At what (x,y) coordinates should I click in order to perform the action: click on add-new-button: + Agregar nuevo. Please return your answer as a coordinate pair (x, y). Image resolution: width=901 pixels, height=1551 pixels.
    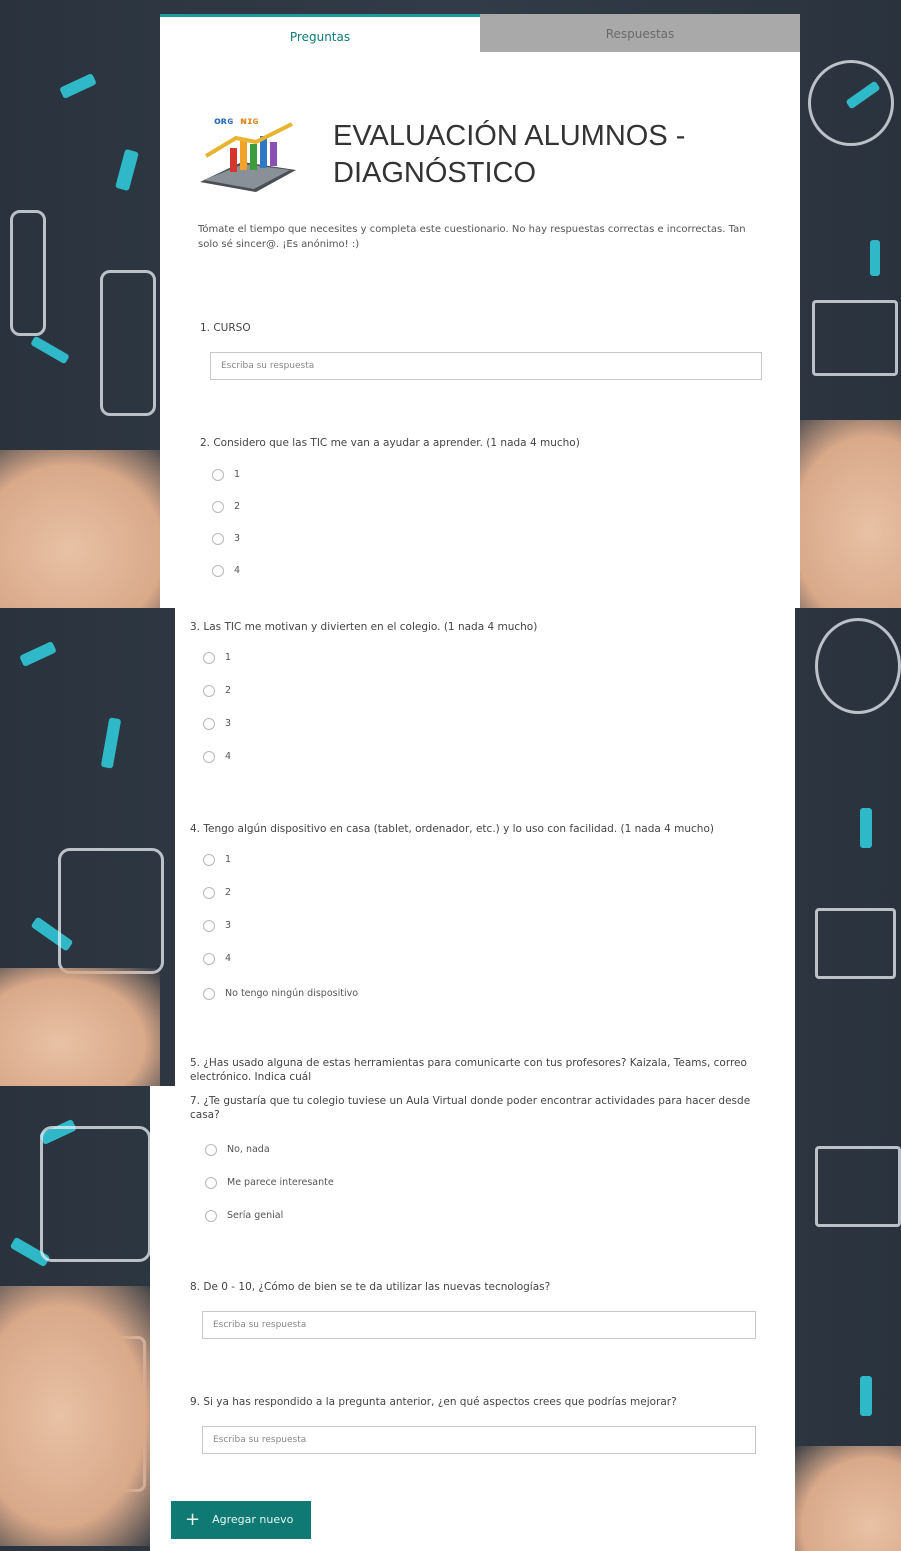
    Looking at the image, I should click on (241, 1520).